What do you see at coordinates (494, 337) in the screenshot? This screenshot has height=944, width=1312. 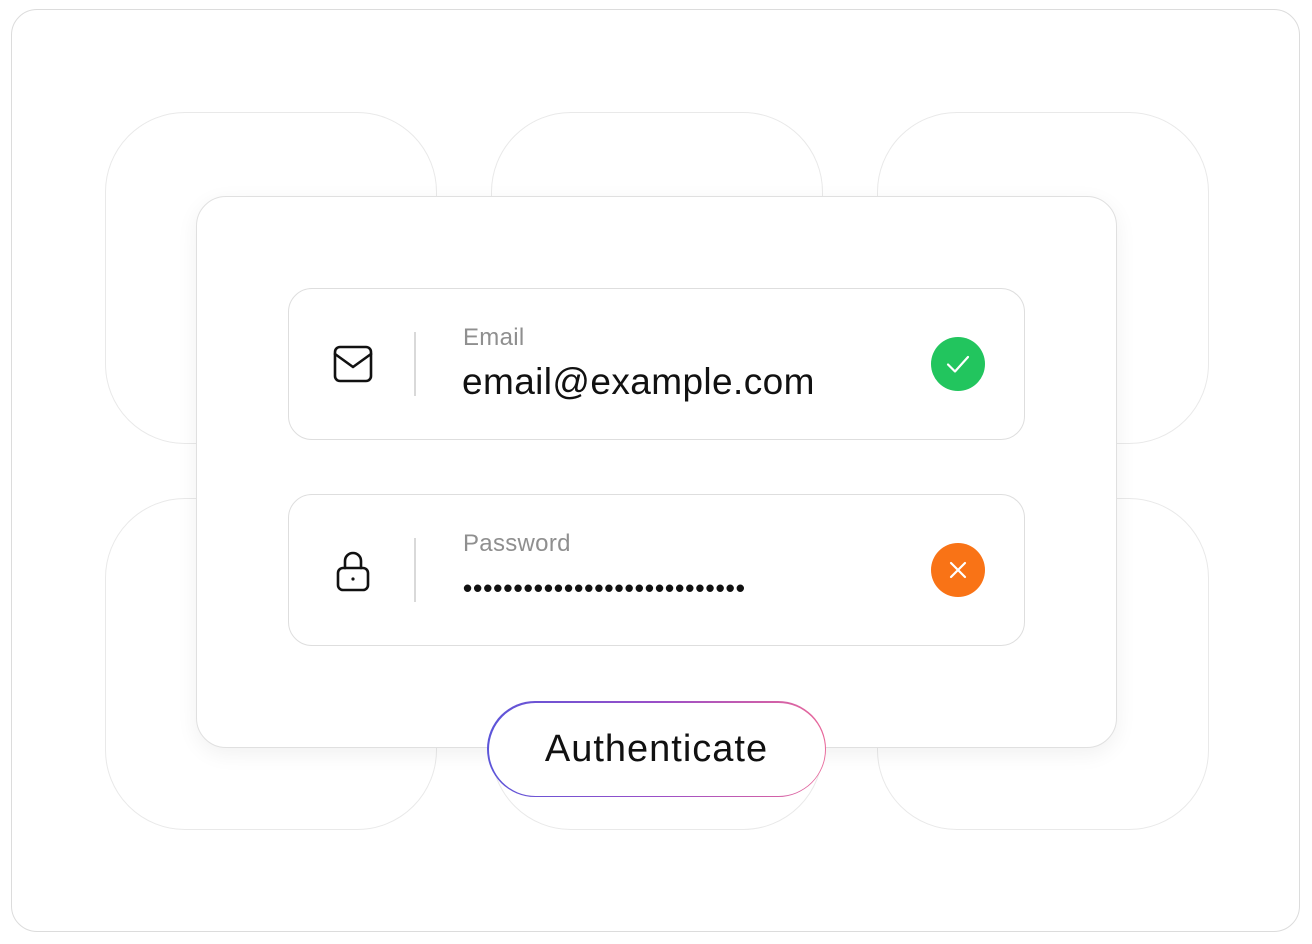 I see `email-label: Email` at bounding box center [494, 337].